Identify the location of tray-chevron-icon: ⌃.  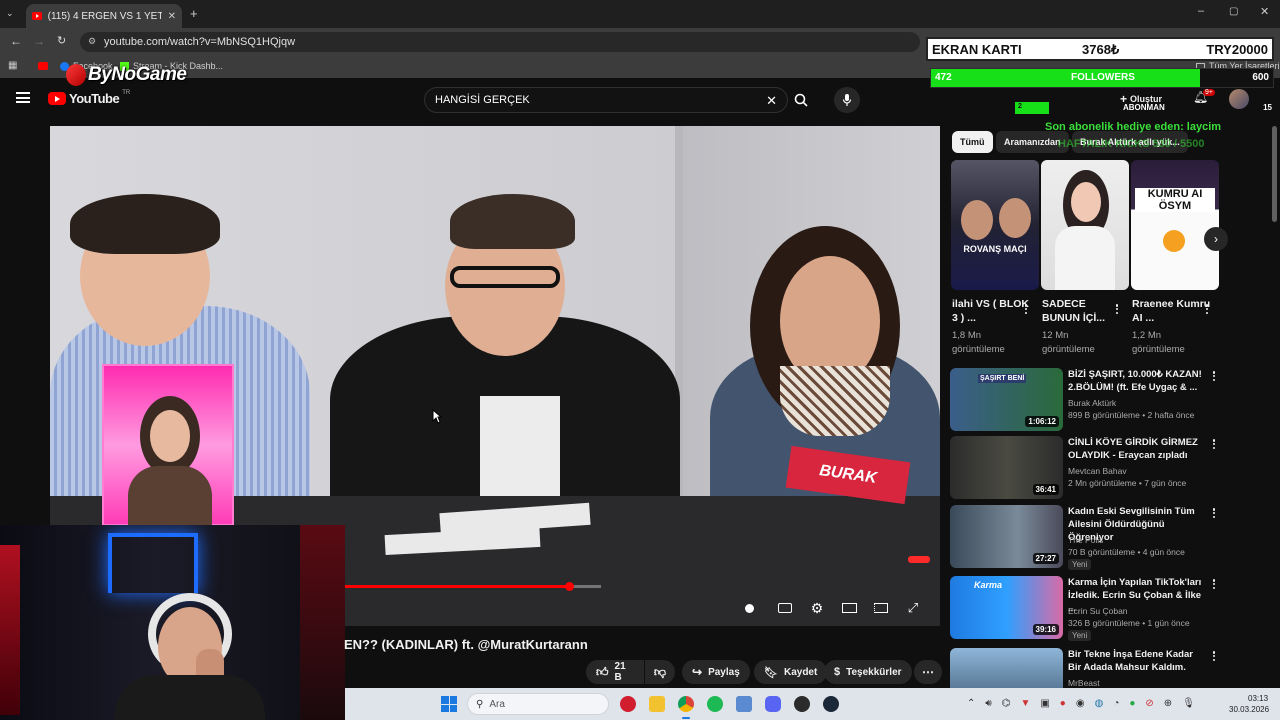
(971, 703).